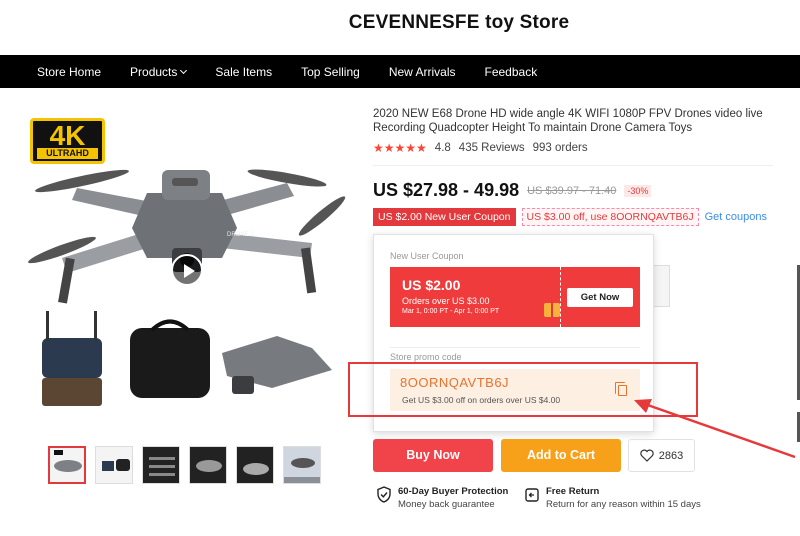  What do you see at coordinates (240, 235) in the screenshot?
I see `drone-model-label: DRONE 2` at bounding box center [240, 235].